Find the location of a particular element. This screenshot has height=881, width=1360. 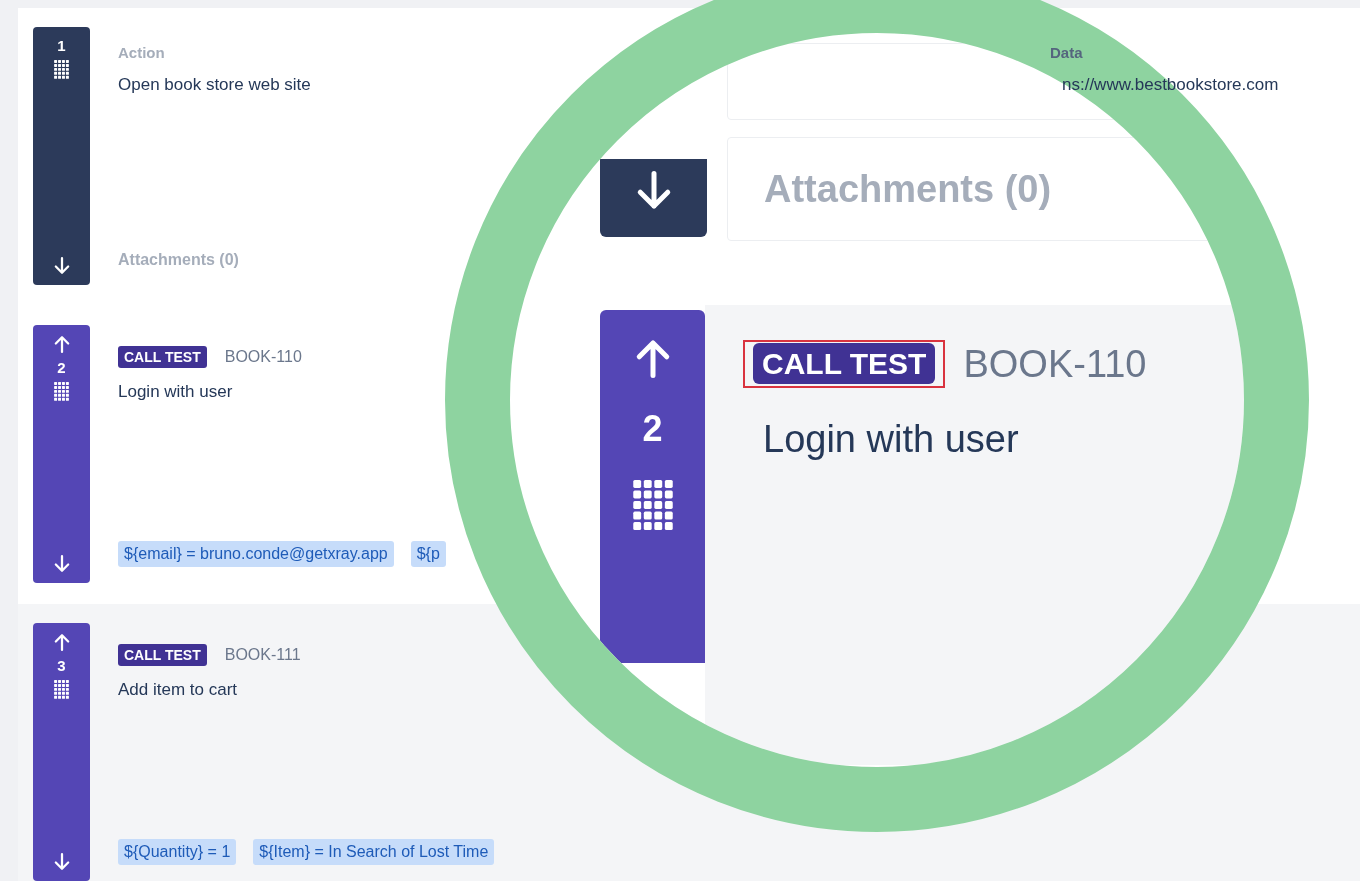

data-value-text: ns://www.bestbookstore.com is located at coordinates (1170, 85).